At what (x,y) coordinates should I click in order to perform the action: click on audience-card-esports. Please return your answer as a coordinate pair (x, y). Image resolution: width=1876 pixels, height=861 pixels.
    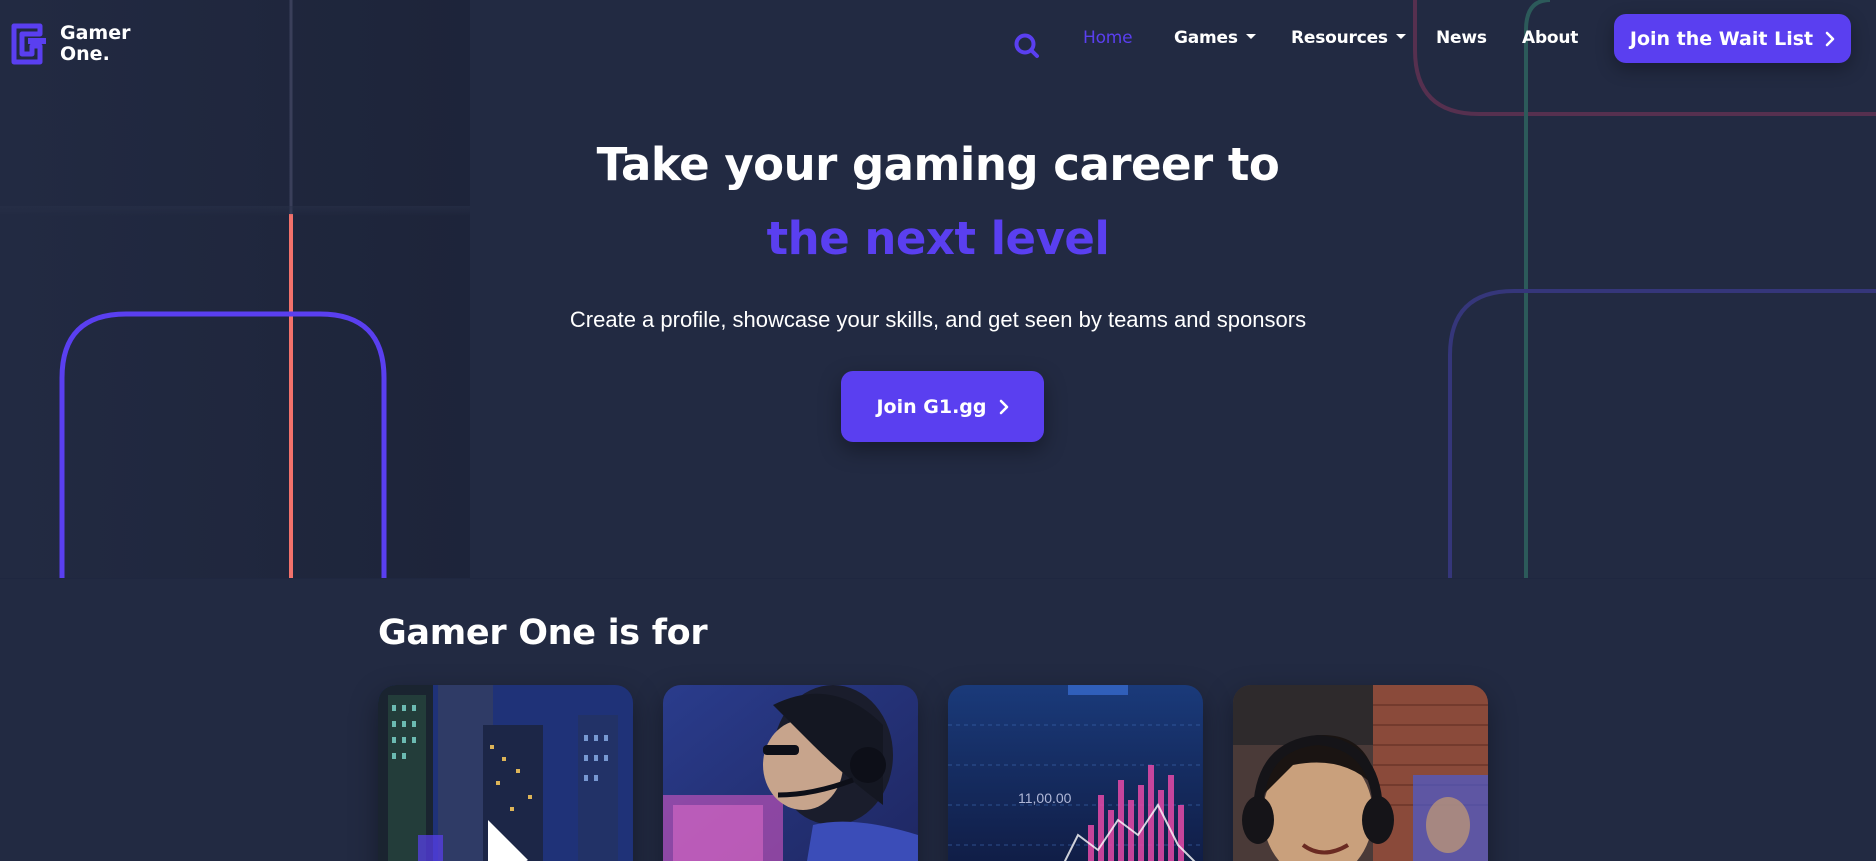
    Looking at the image, I should click on (1360, 773).